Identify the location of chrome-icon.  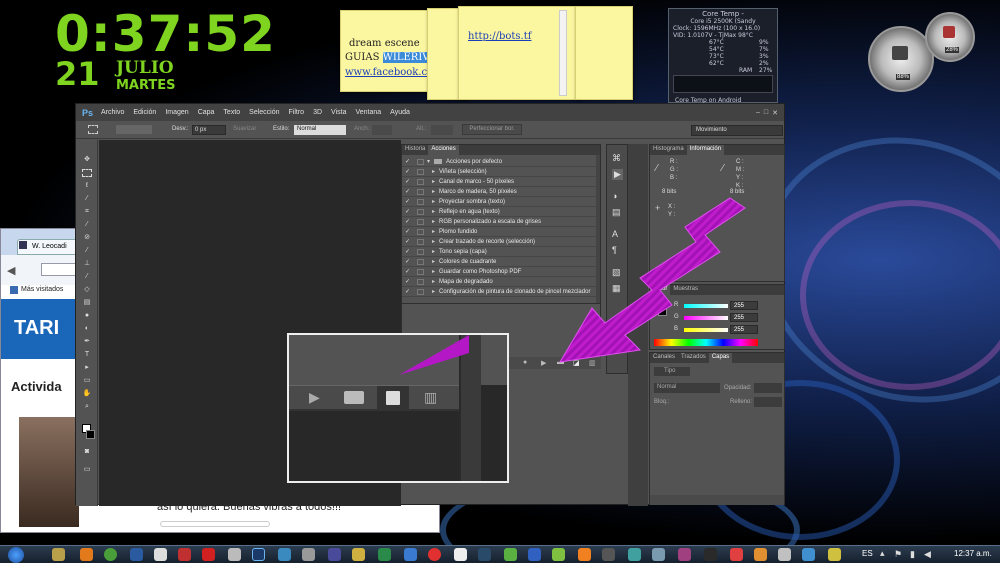
(110, 554).